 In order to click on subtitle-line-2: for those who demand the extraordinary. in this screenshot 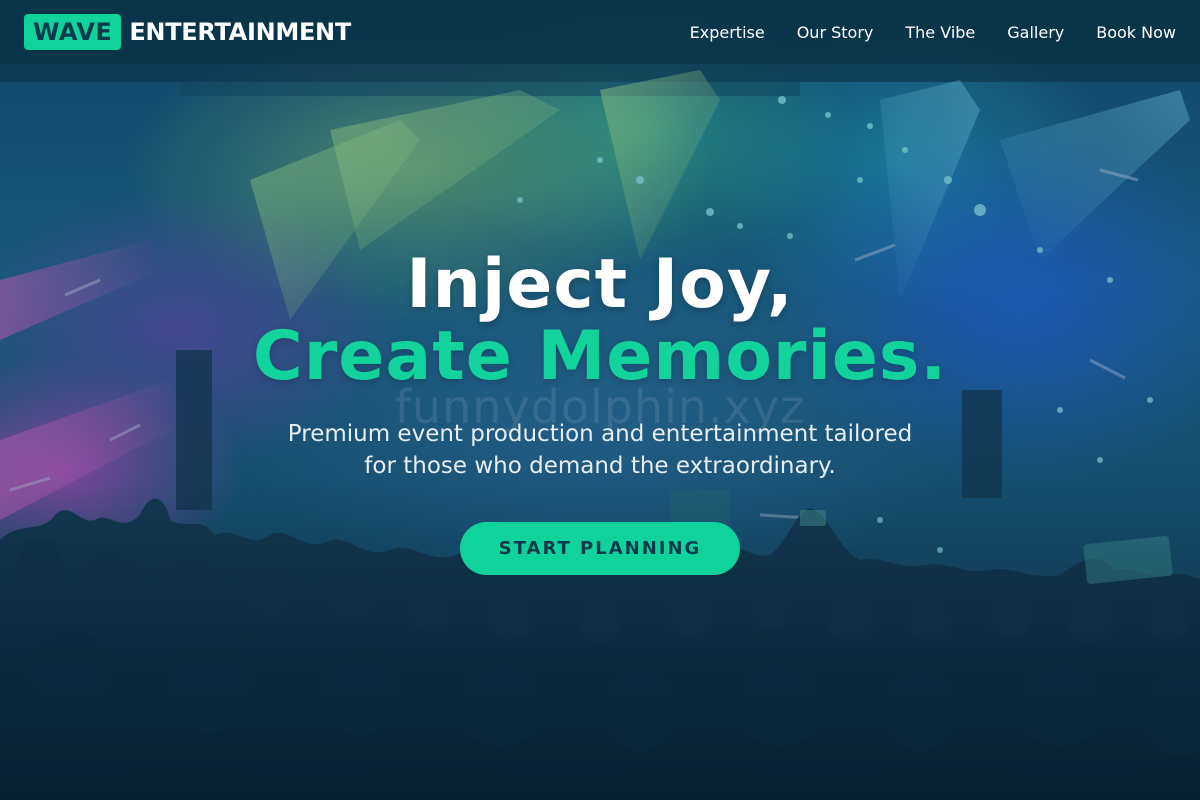, I will do `click(600, 466)`.